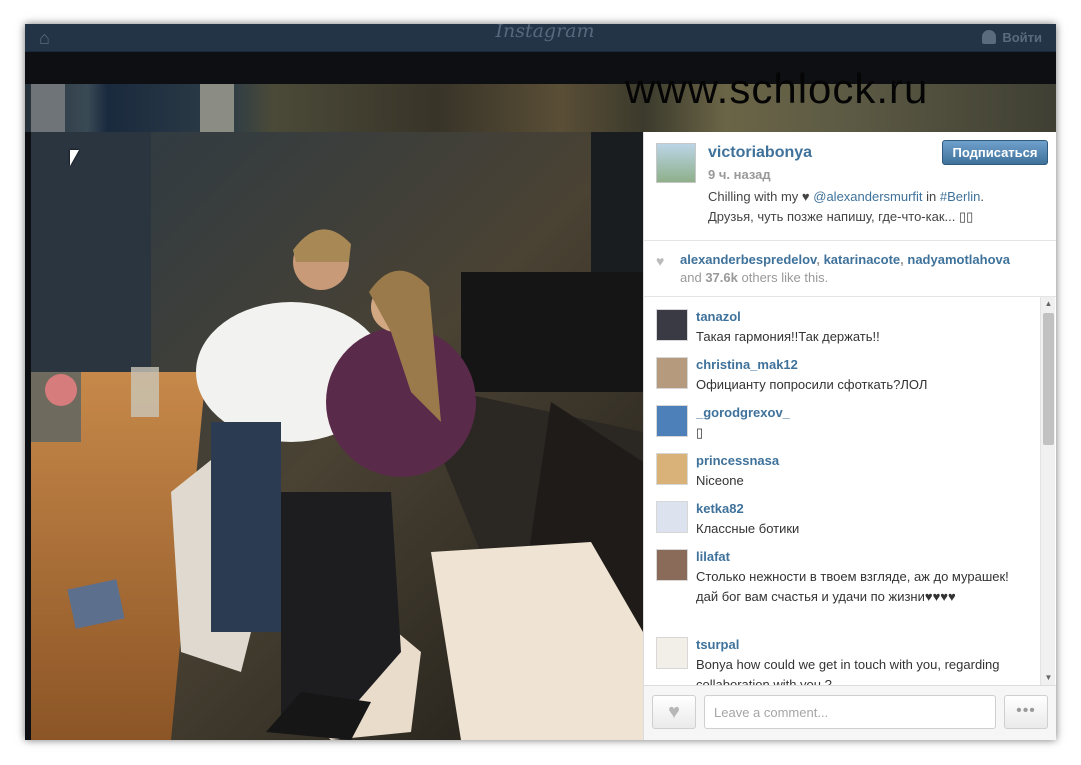 Image resolution: width=1081 pixels, height=765 pixels. I want to click on caption-text: ., so click(982, 196).